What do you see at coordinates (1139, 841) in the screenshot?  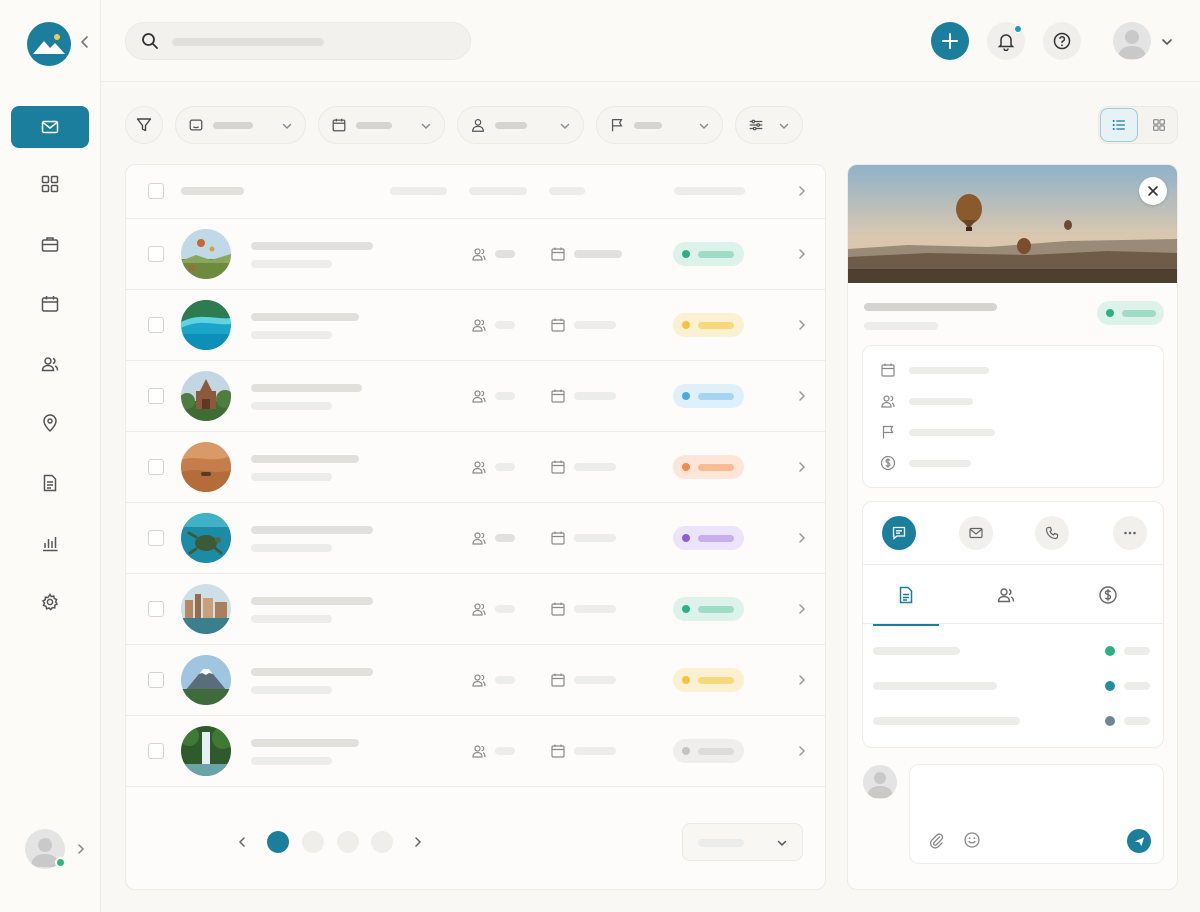 I see `send-comment-button` at bounding box center [1139, 841].